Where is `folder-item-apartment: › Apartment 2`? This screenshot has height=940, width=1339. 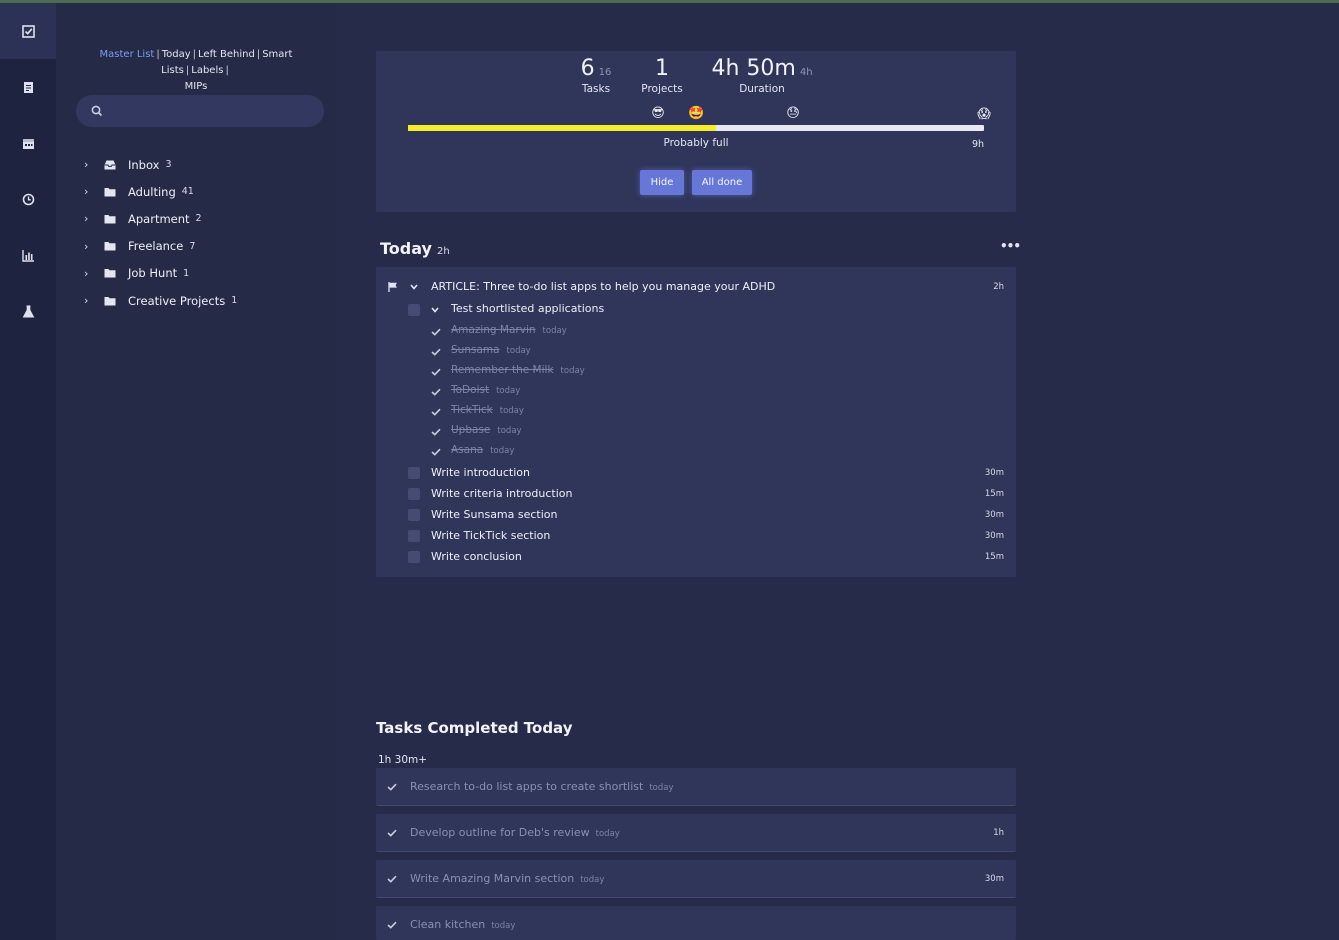
folder-item-apartment: › Apartment 2 is located at coordinates (204, 218).